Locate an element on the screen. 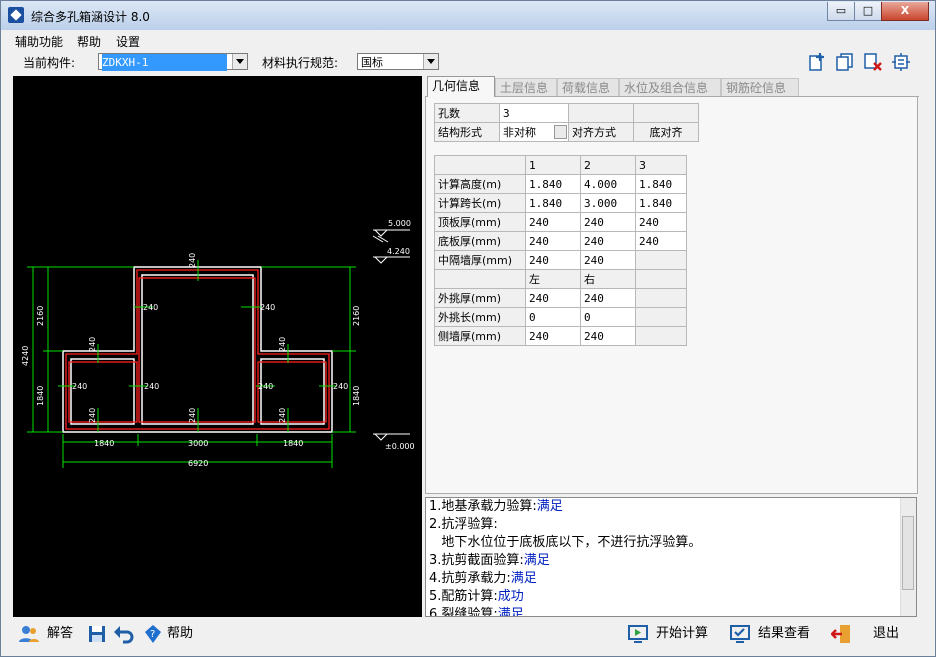 This screenshot has width=936, height=657. table-row: 外挑长(mm) 0 0 is located at coordinates (560, 317).